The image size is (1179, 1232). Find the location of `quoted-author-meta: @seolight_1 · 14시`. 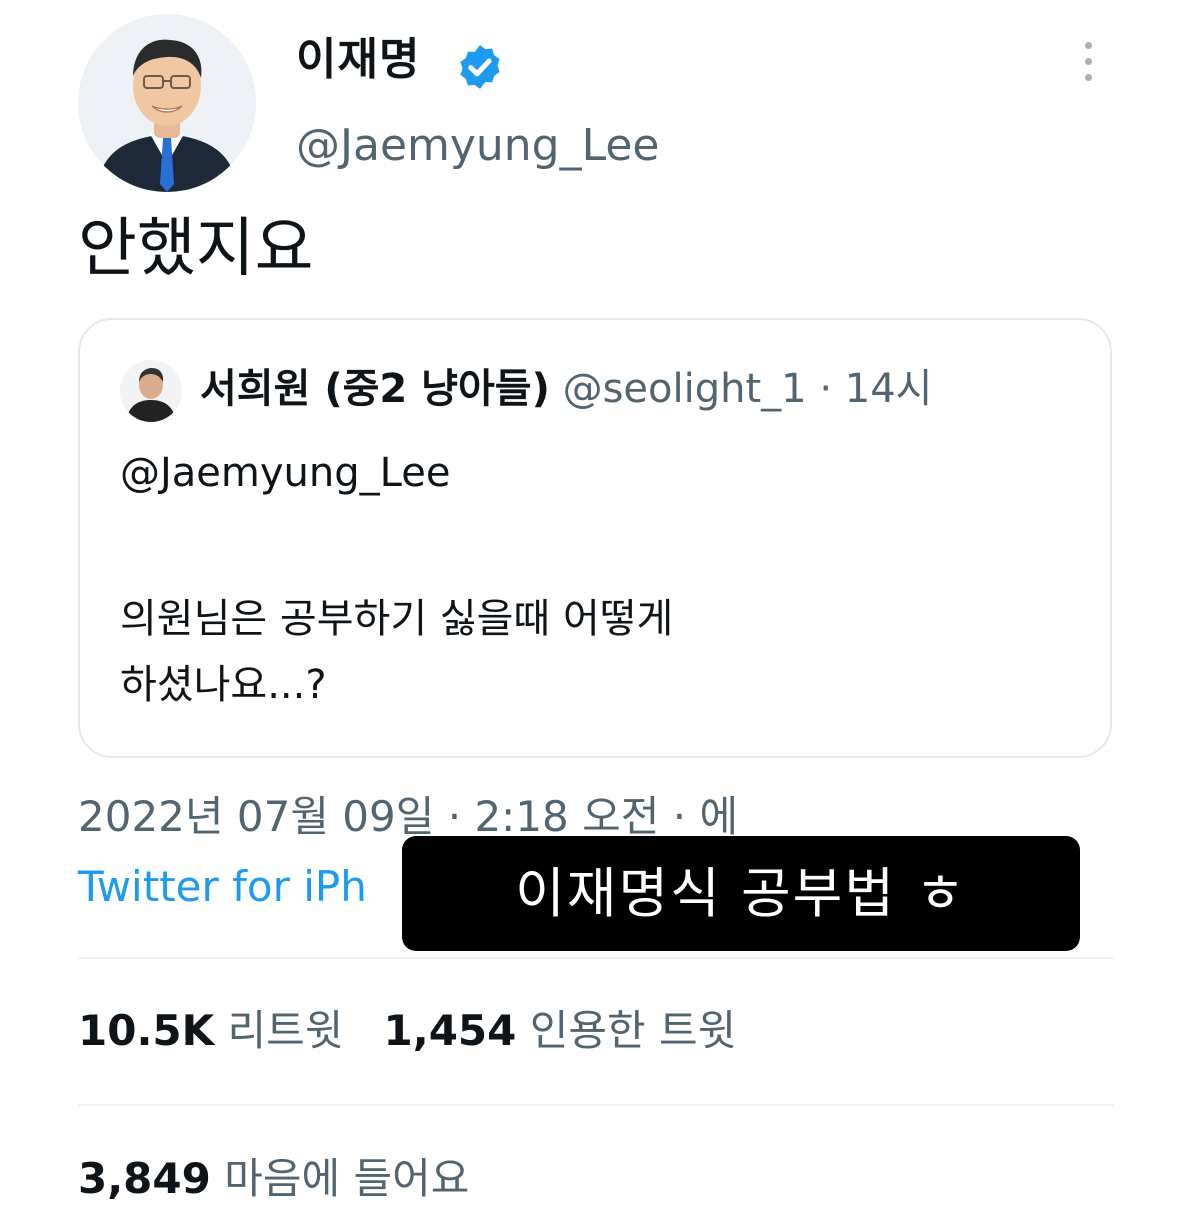

quoted-author-meta: @seolight_1 · 14시 is located at coordinates (747, 389).